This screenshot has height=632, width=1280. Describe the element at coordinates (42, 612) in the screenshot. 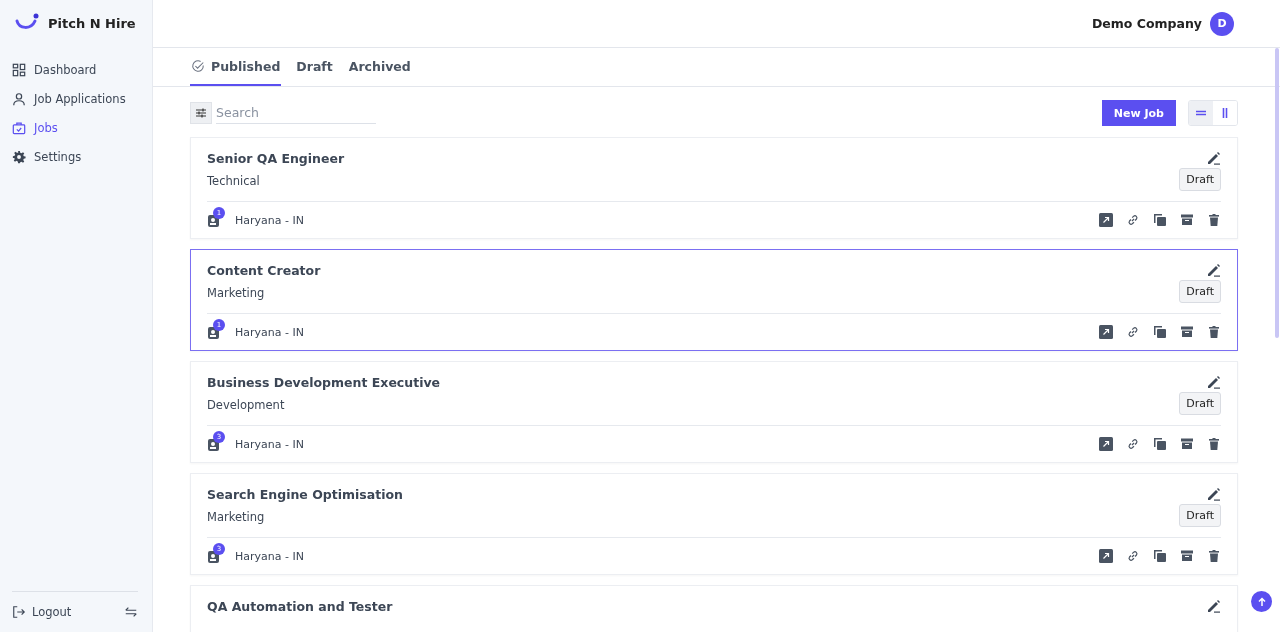

I see `logout-link: Logout` at that location.